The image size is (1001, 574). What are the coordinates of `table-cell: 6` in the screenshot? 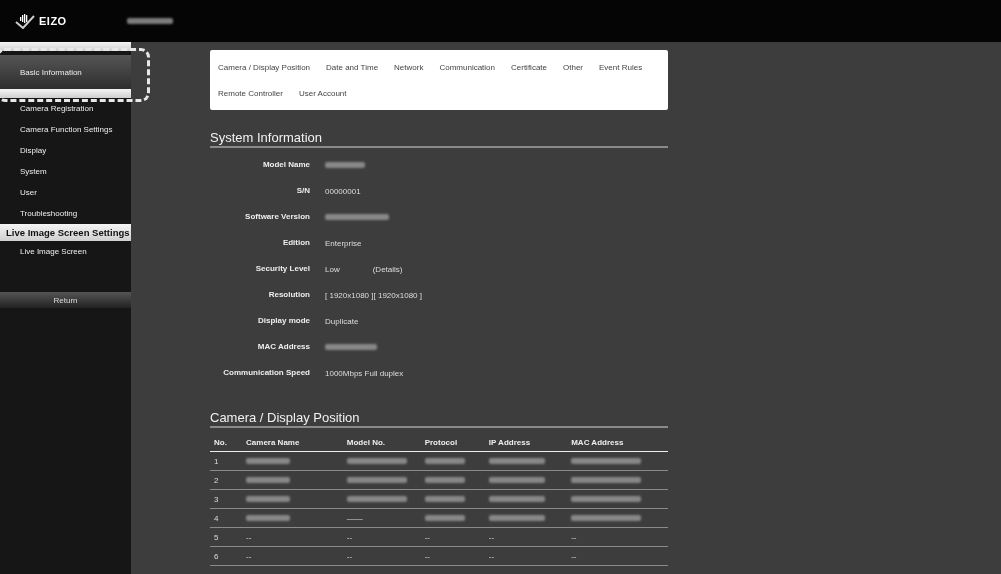 It's located at (226, 556).